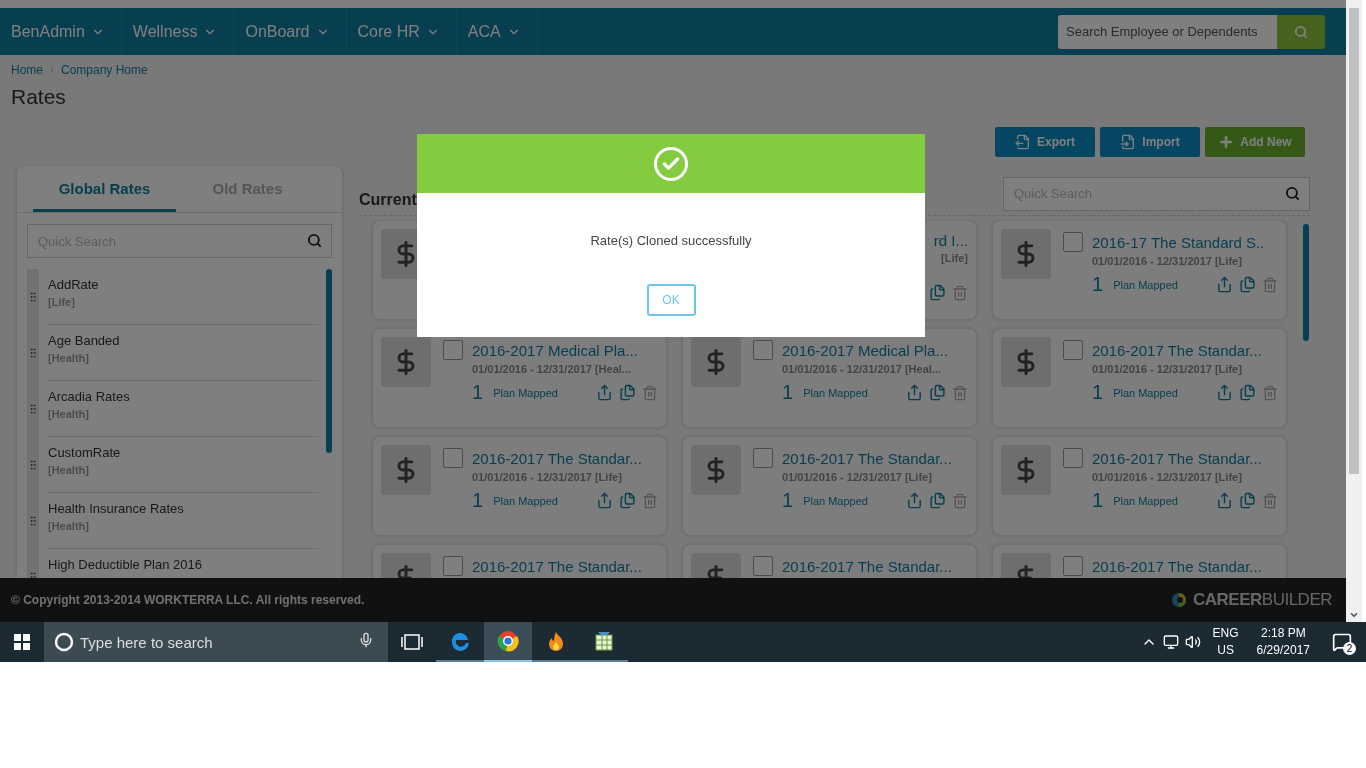  Describe the element at coordinates (388, 199) in the screenshot. I see `section-heading: Current` at that location.